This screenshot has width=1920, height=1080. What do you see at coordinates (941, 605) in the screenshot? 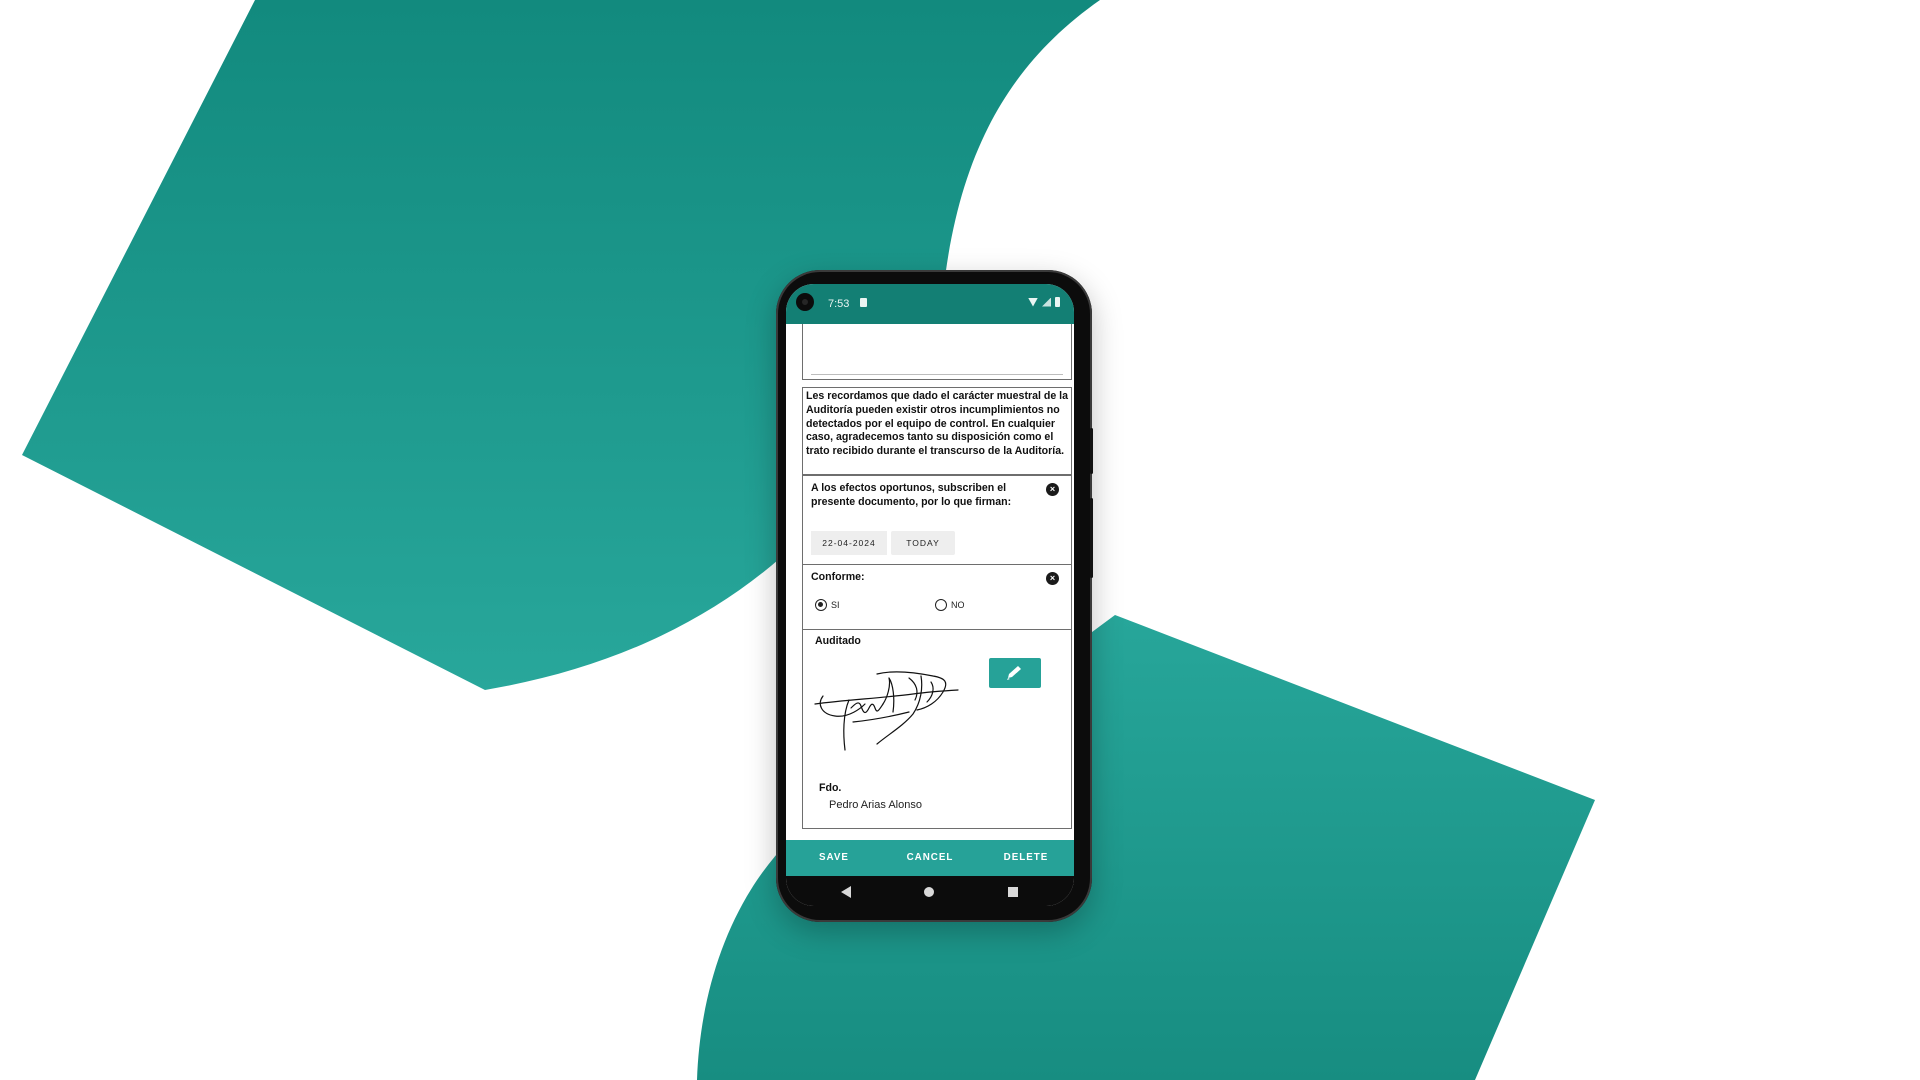
I see `radio-no` at bounding box center [941, 605].